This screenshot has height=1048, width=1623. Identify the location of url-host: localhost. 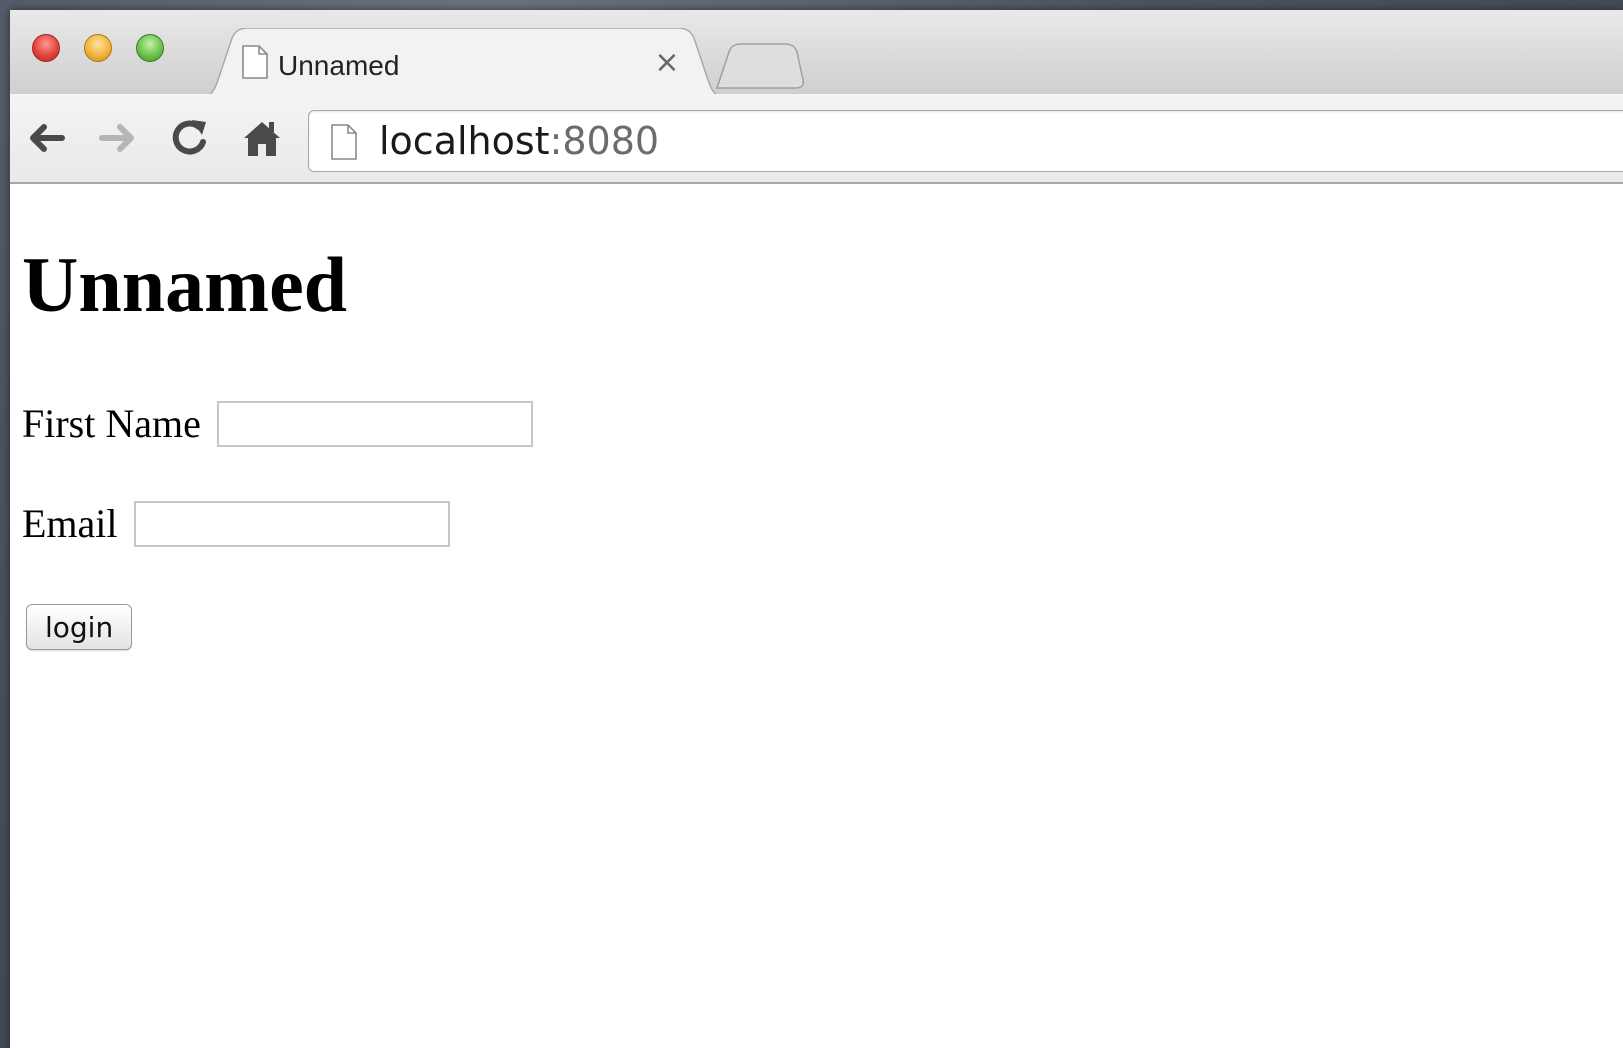
(464, 141).